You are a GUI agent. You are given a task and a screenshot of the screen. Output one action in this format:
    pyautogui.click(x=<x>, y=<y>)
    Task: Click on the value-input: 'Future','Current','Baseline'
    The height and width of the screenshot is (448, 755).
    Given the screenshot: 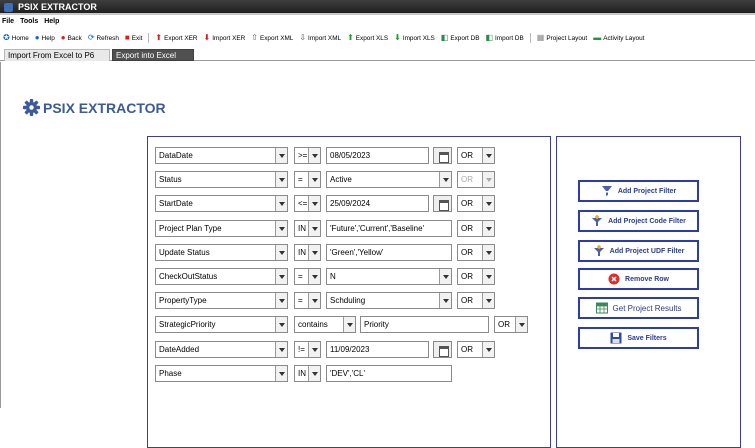 What is the action you would take?
    pyautogui.click(x=389, y=228)
    